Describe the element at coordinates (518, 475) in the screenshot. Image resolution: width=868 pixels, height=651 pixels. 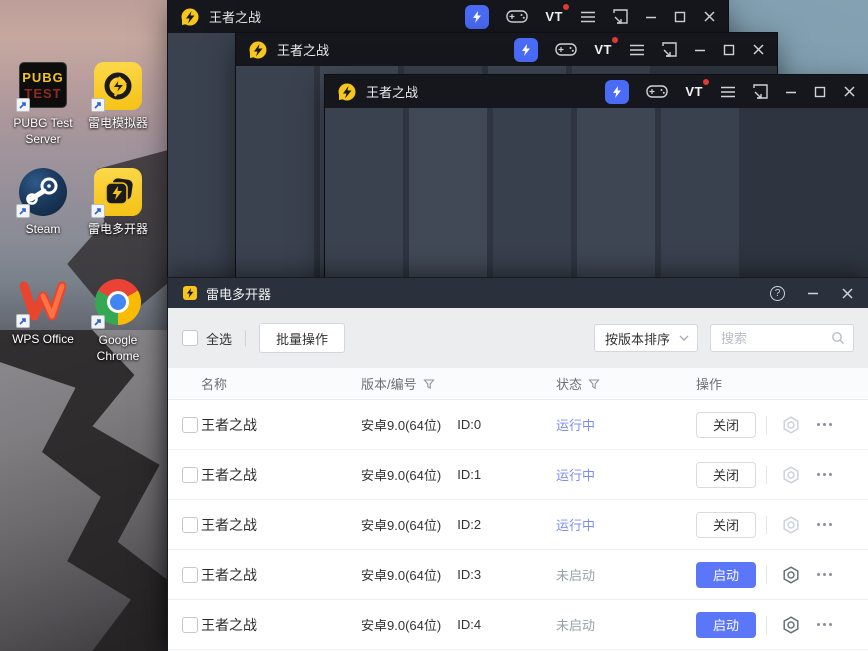
I see `instance-row: 王者之战 安卓9.0(64位) ID:1 运行中 关闭` at that location.